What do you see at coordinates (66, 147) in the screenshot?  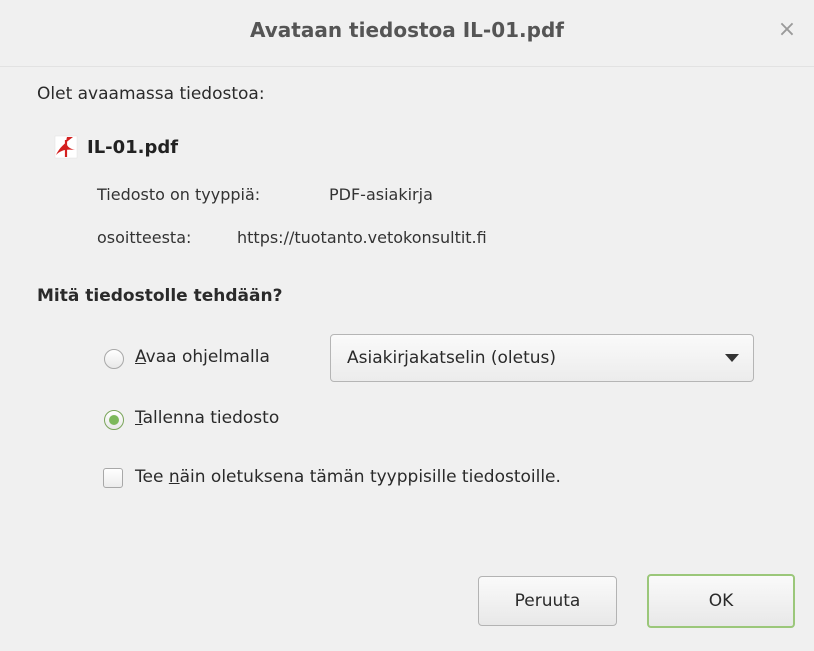 I see `pdf-file-icon` at bounding box center [66, 147].